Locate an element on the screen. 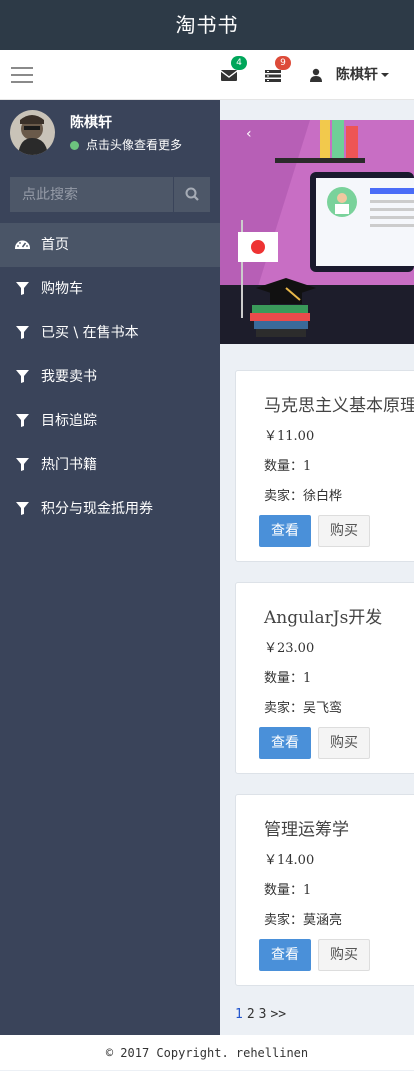 Image resolution: width=414 pixels, height=1071 pixels. book-seller: 卖家：徐白桦 is located at coordinates (303, 496).